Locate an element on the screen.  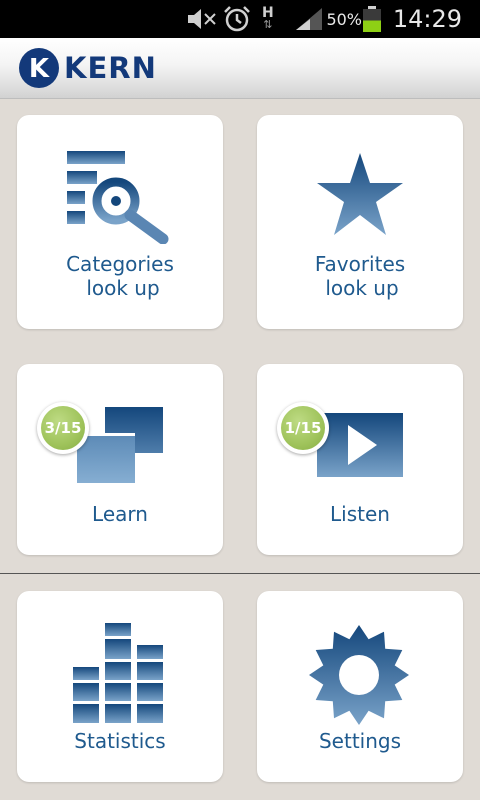
h-plus-data-icon: H ⇅ is located at coordinates (268, 19).